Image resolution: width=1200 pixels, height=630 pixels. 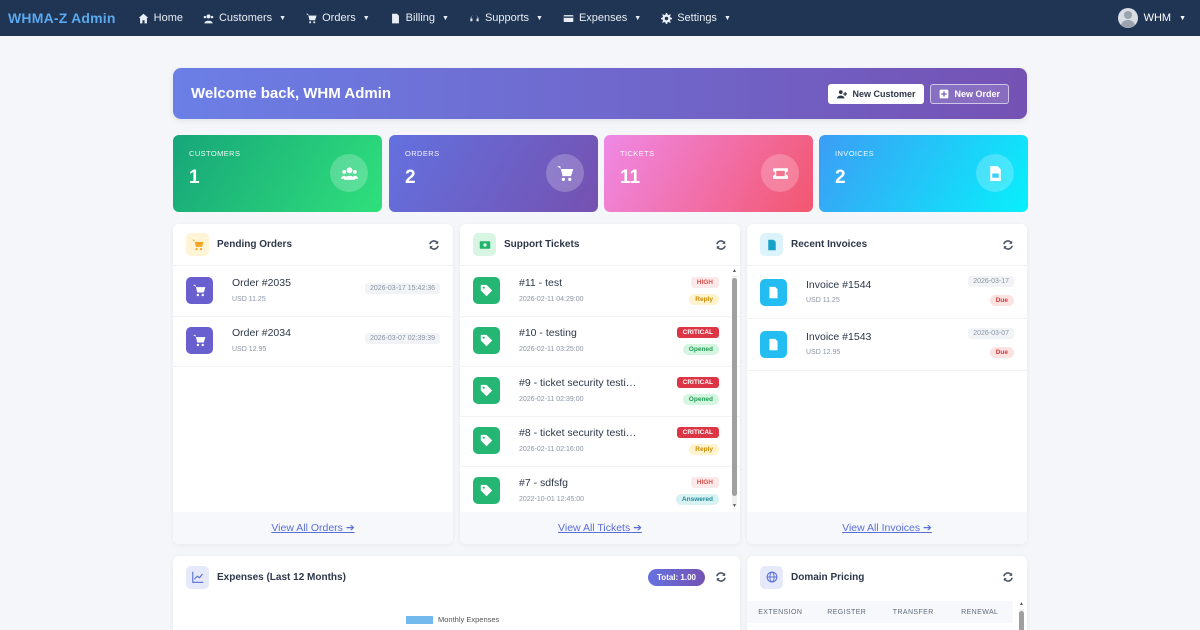 What do you see at coordinates (876, 93) in the screenshot?
I see `new-customer-button: New Customer` at bounding box center [876, 93].